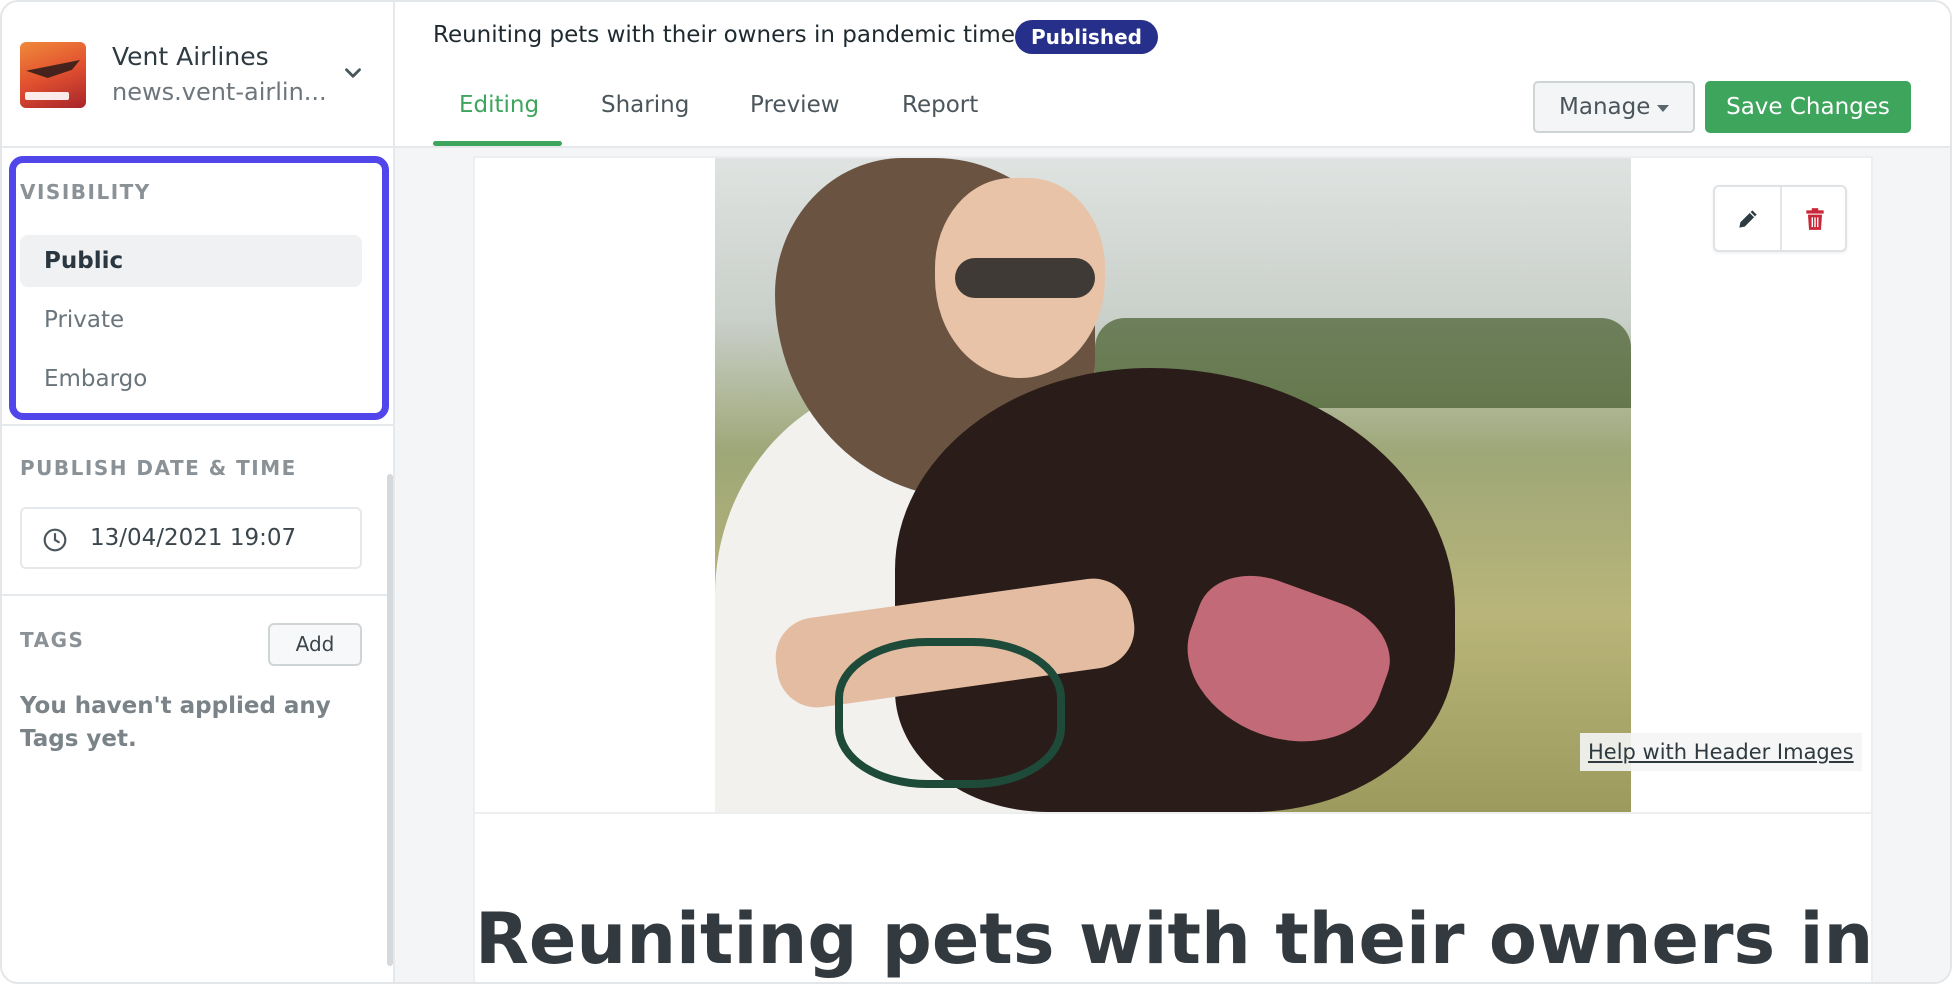  I want to click on brand-name: Vent Airlines, so click(190, 56).